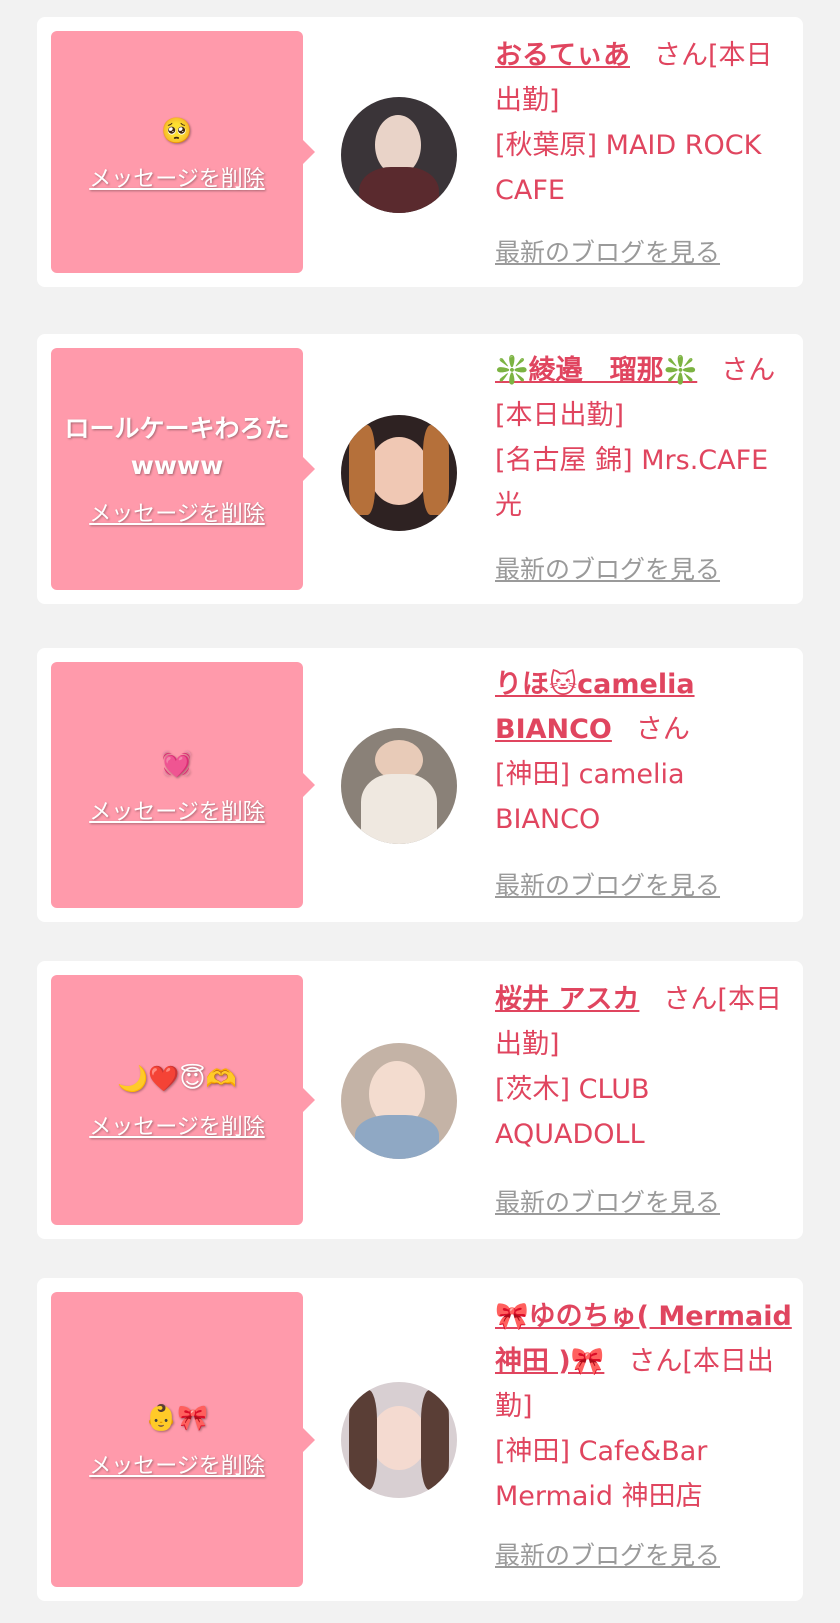 Image resolution: width=840 pixels, height=1623 pixels. I want to click on cast-name-link: おるてぃあ, so click(562, 55).